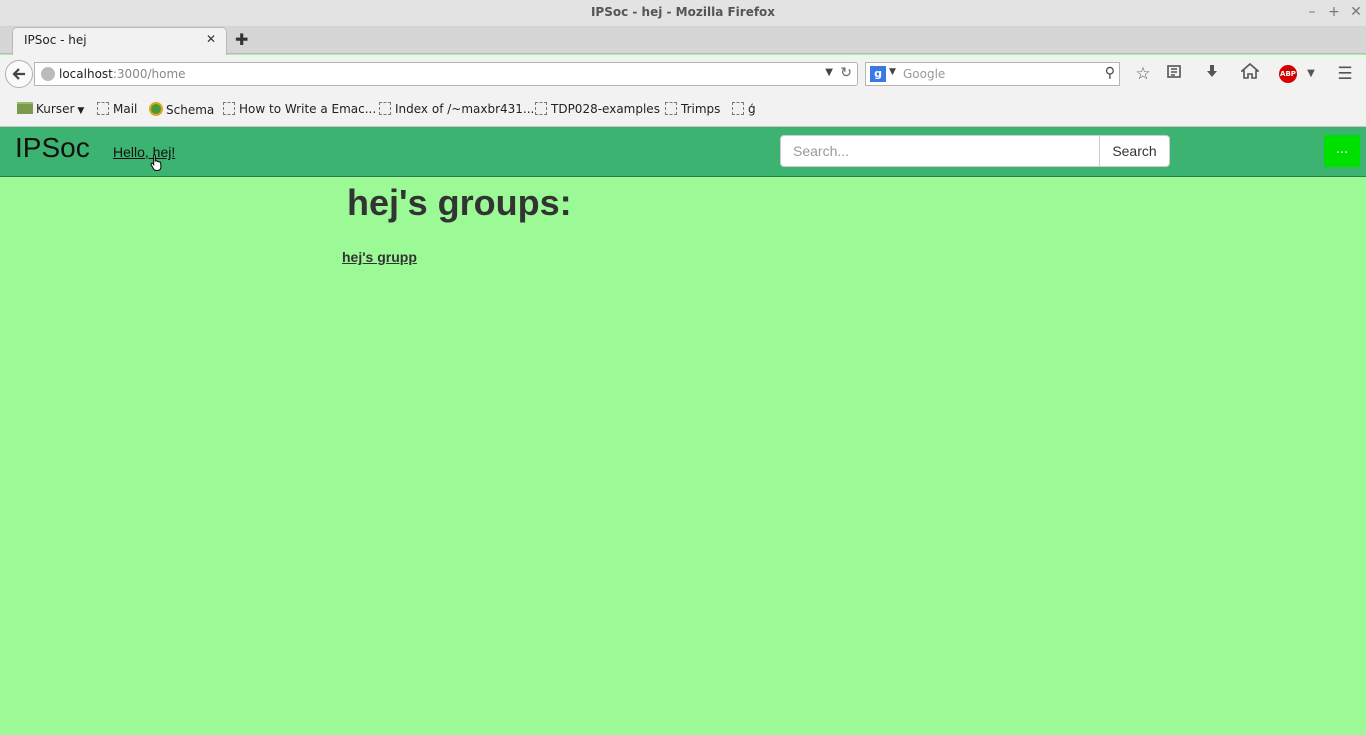  I want to click on site-search-button: Search, so click(1134, 151).